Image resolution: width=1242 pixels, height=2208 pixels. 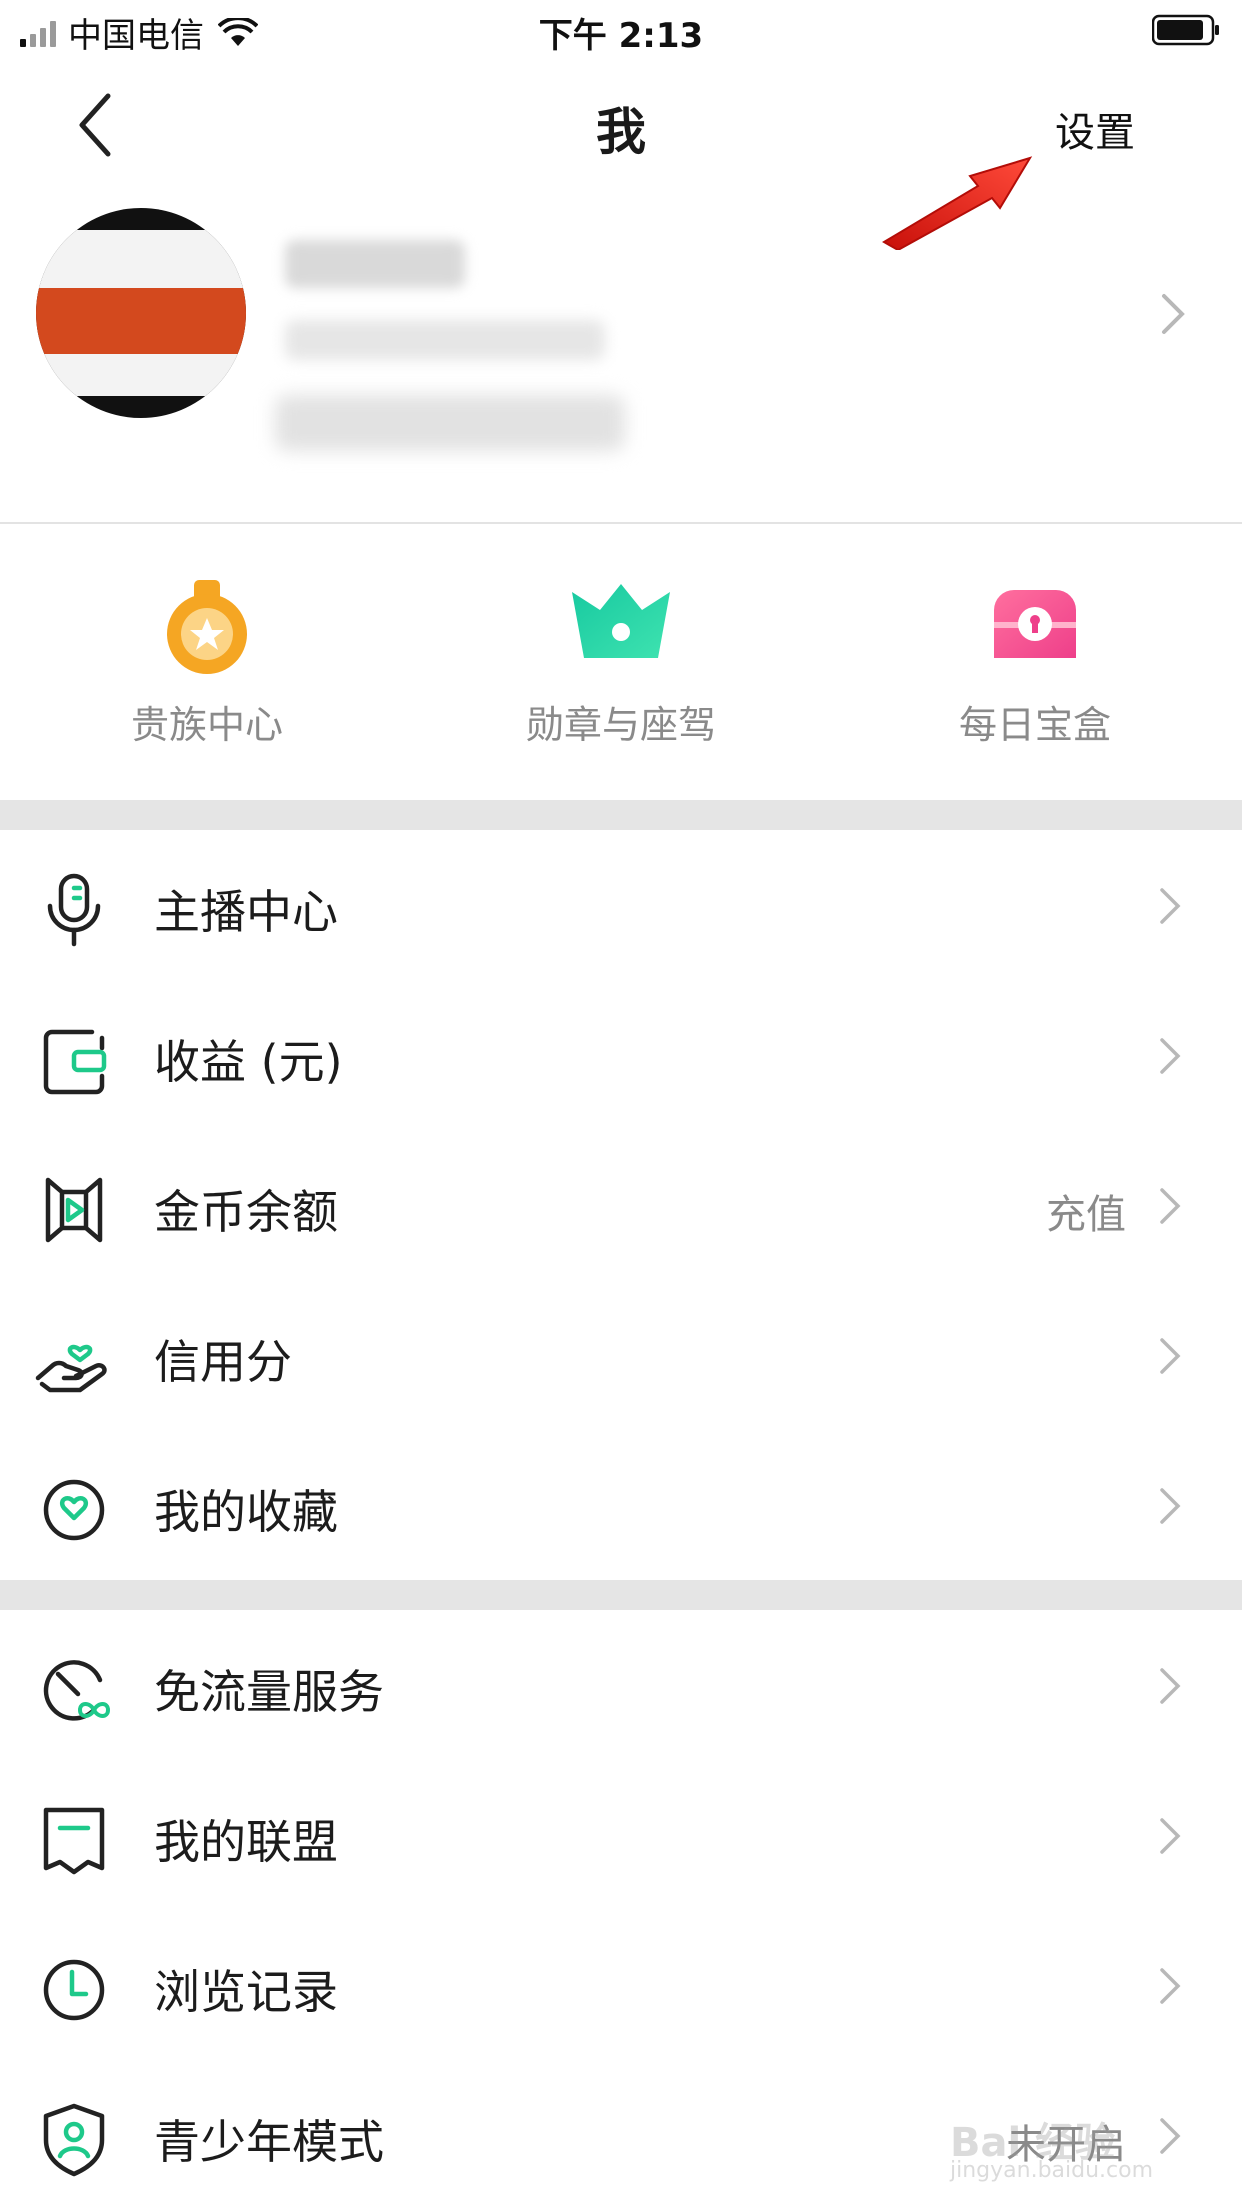 I want to click on user-stats-blurred, so click(x=450, y=423).